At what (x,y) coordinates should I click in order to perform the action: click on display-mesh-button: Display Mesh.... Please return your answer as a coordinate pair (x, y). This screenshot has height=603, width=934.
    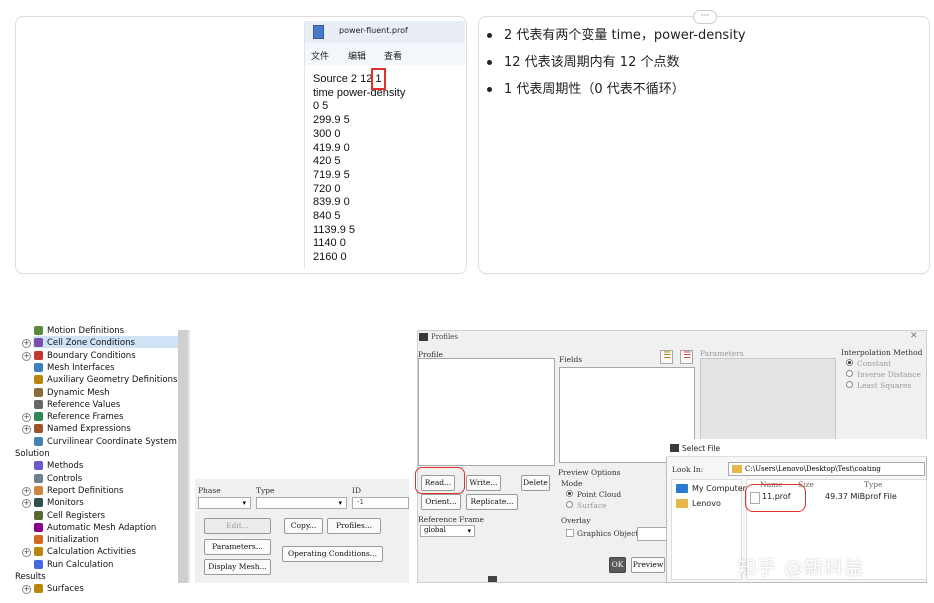
    Looking at the image, I should click on (237, 567).